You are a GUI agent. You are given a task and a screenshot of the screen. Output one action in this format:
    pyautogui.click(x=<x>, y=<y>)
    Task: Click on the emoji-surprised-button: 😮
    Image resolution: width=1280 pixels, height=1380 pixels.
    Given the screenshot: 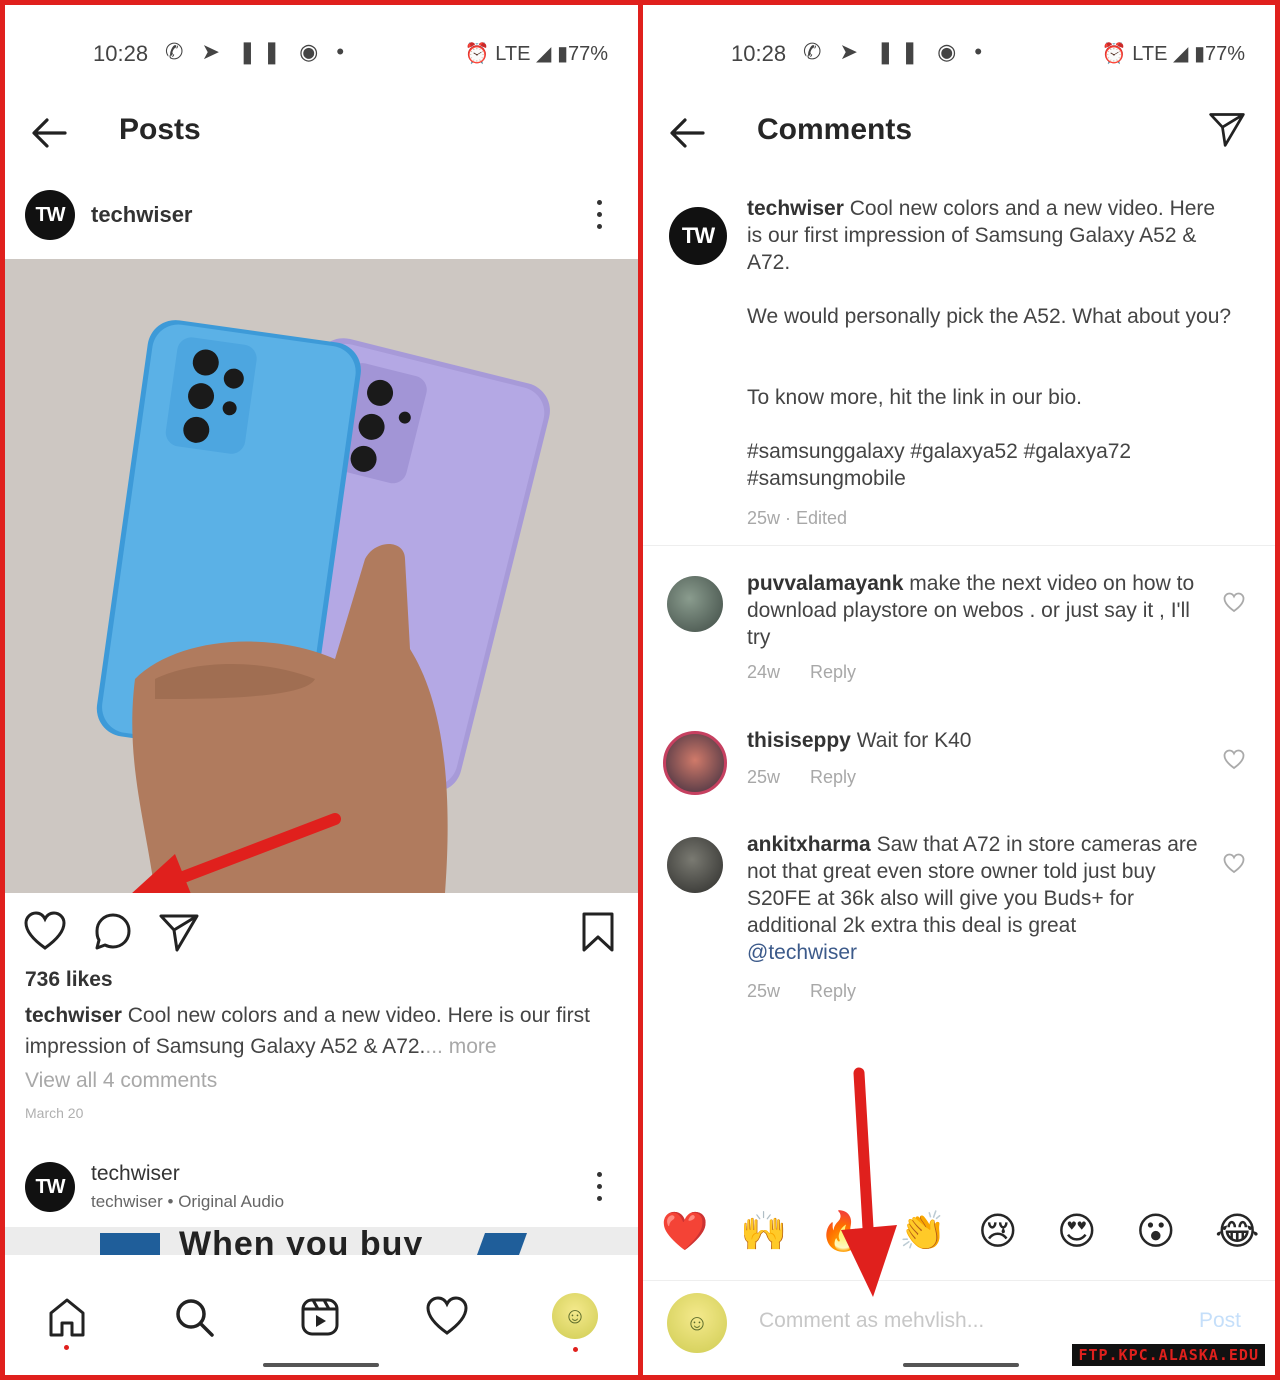 What is the action you would take?
    pyautogui.click(x=1156, y=1231)
    